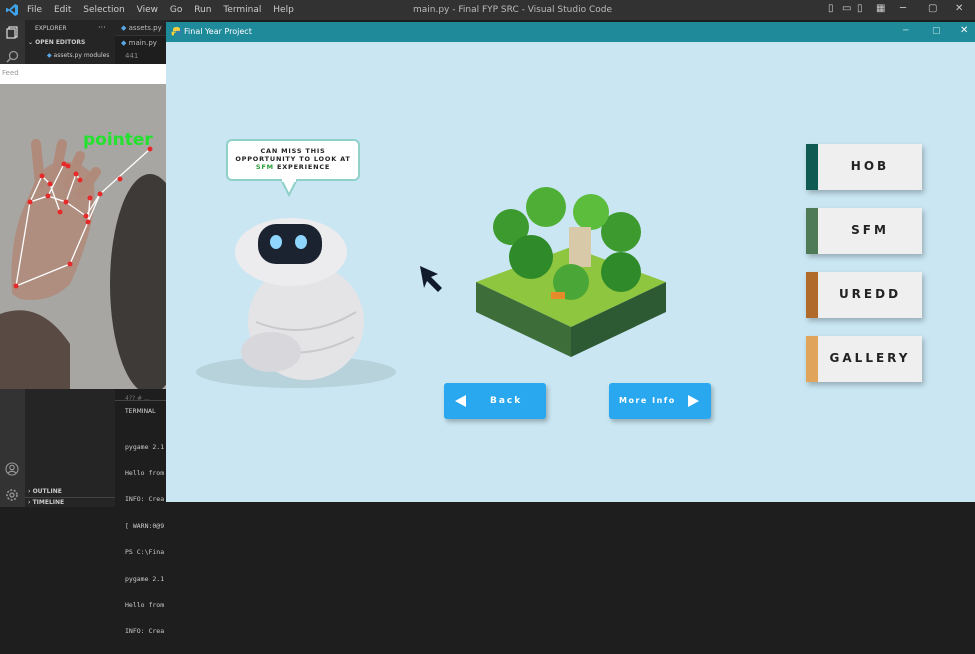 The image size is (975, 654). I want to click on tab-label: main.py, so click(142, 43).